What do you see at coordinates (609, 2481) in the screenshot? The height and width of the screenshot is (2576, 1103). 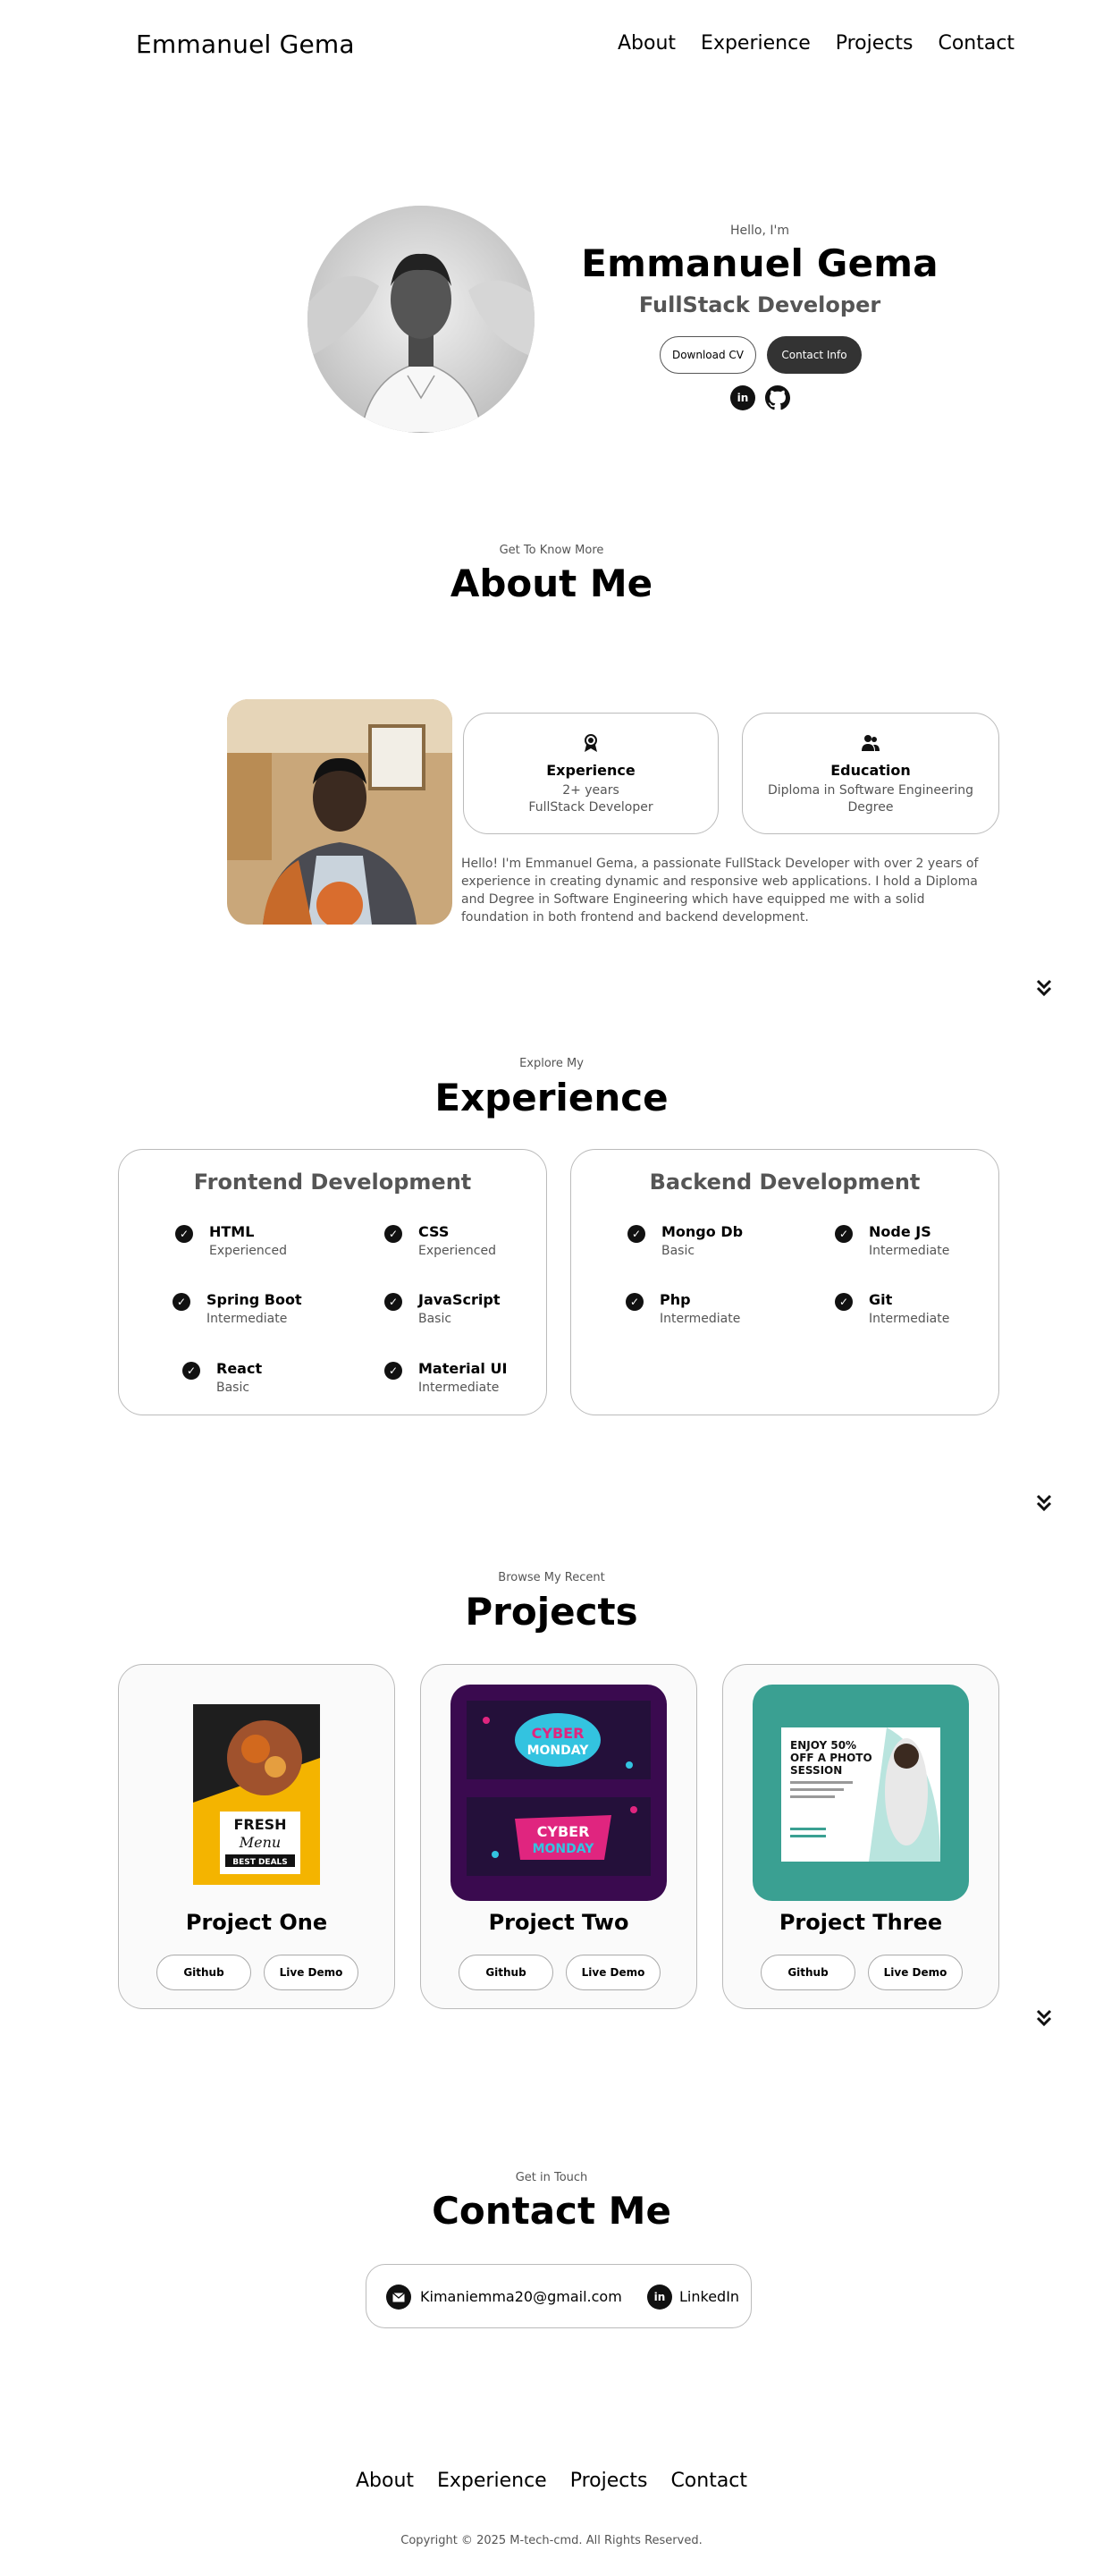 I see `footer-nav-projects: Projects` at bounding box center [609, 2481].